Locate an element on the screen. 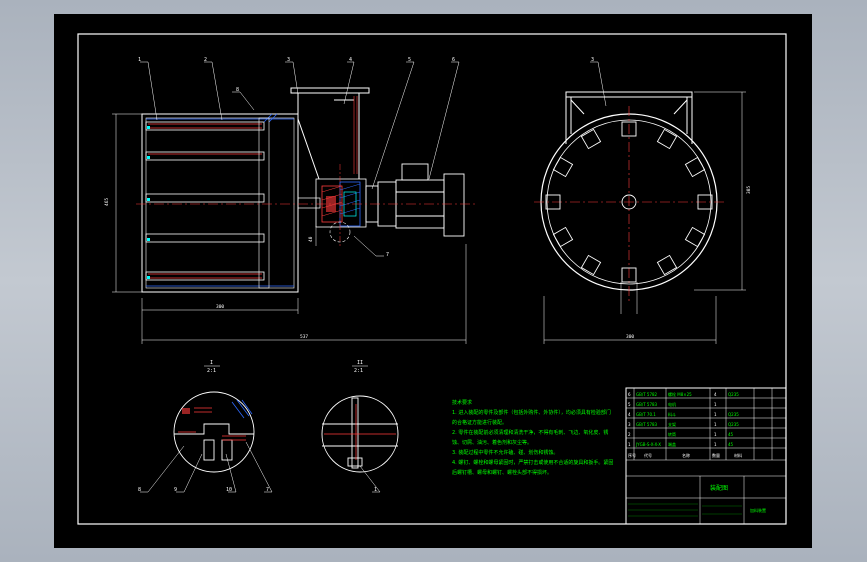 This screenshot has width=867, height=562. svg-text: GB/T 5782 is located at coordinates (647, 394).